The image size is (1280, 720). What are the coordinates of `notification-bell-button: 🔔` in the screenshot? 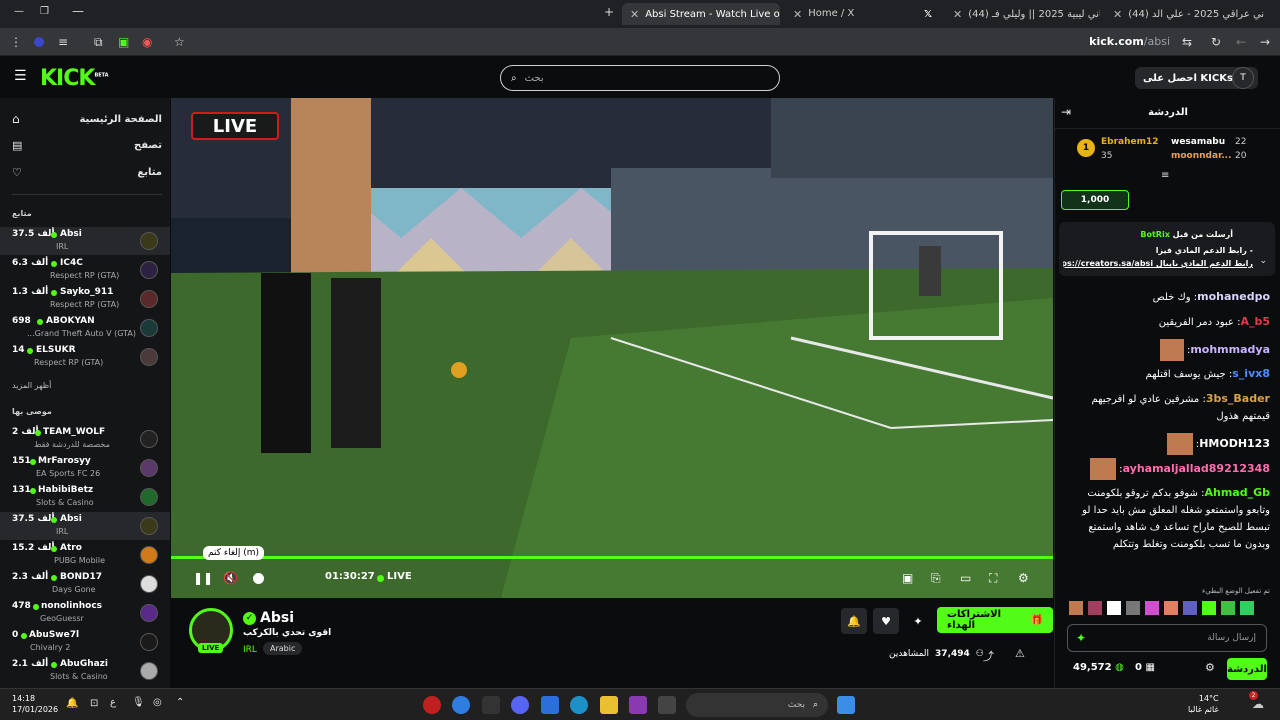 It's located at (854, 621).